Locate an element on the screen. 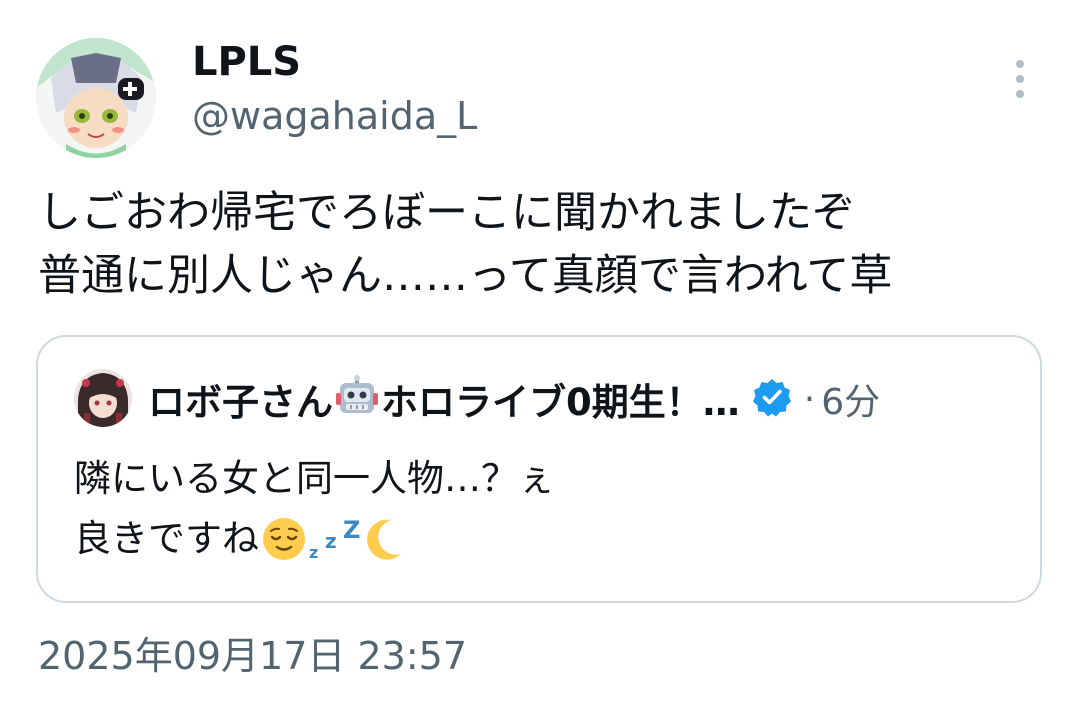  tweet-timestamp: 2025年09月17日 23:57 is located at coordinates (252, 656).